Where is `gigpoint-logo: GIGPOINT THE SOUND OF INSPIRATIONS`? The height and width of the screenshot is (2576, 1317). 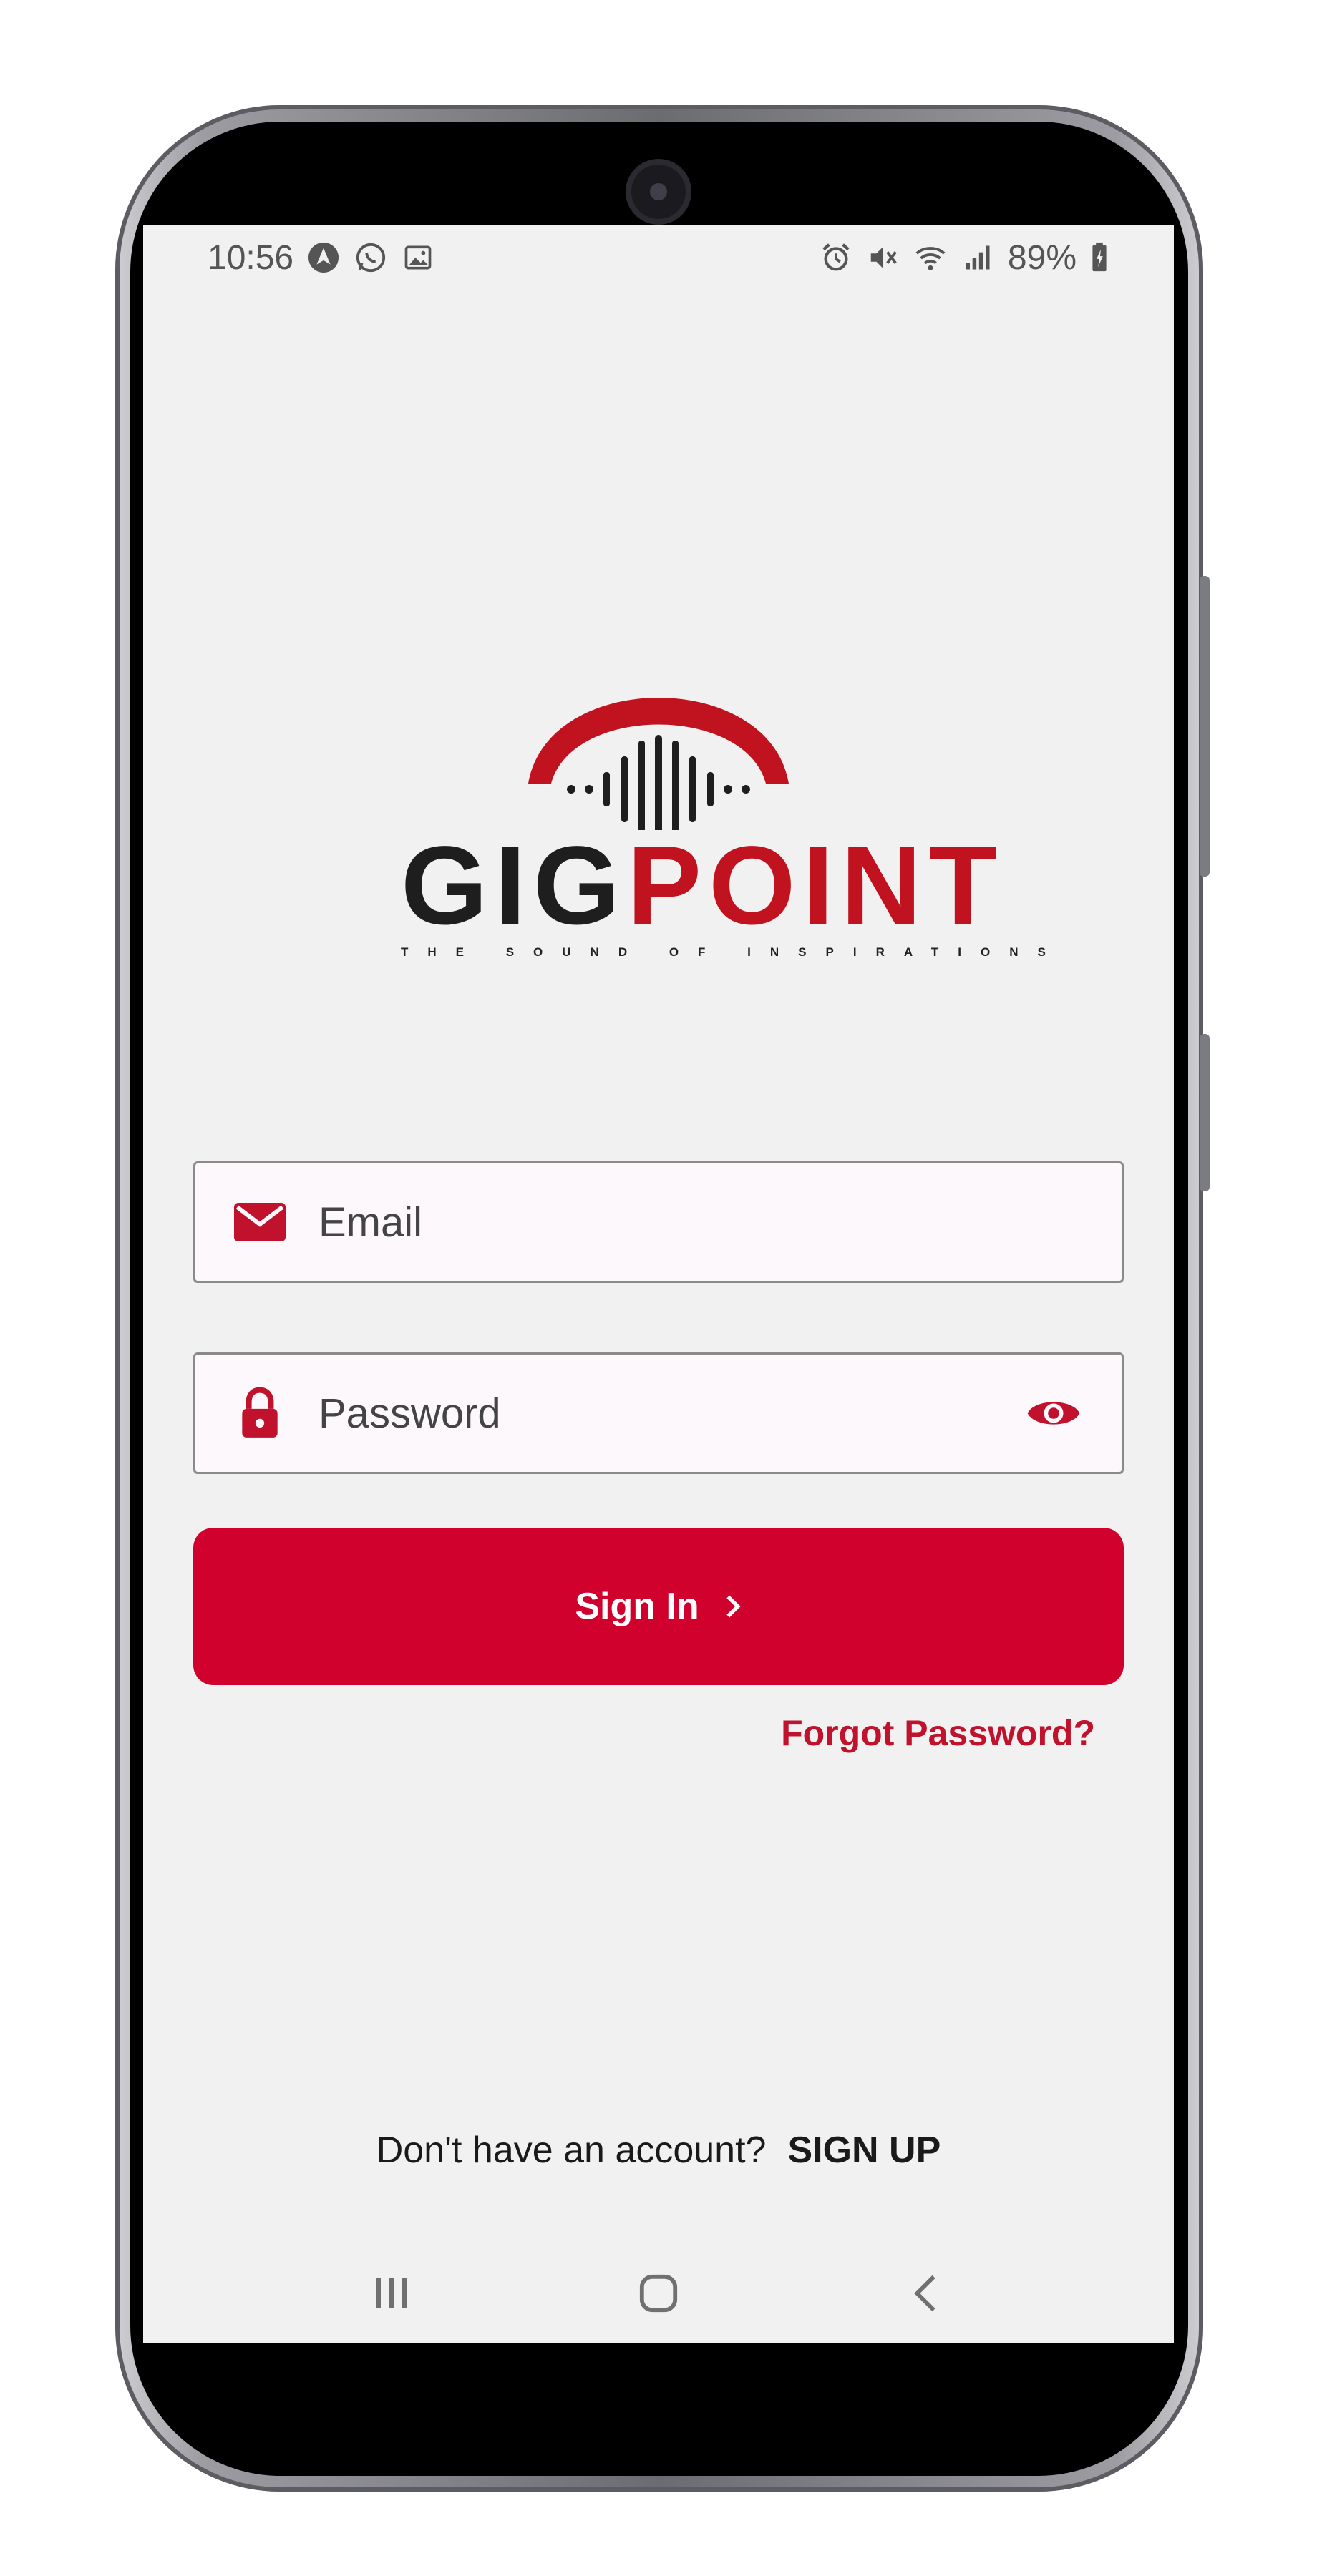 gigpoint-logo: GIGPOINT THE SOUND OF INSPIRATIONS is located at coordinates (723, 807).